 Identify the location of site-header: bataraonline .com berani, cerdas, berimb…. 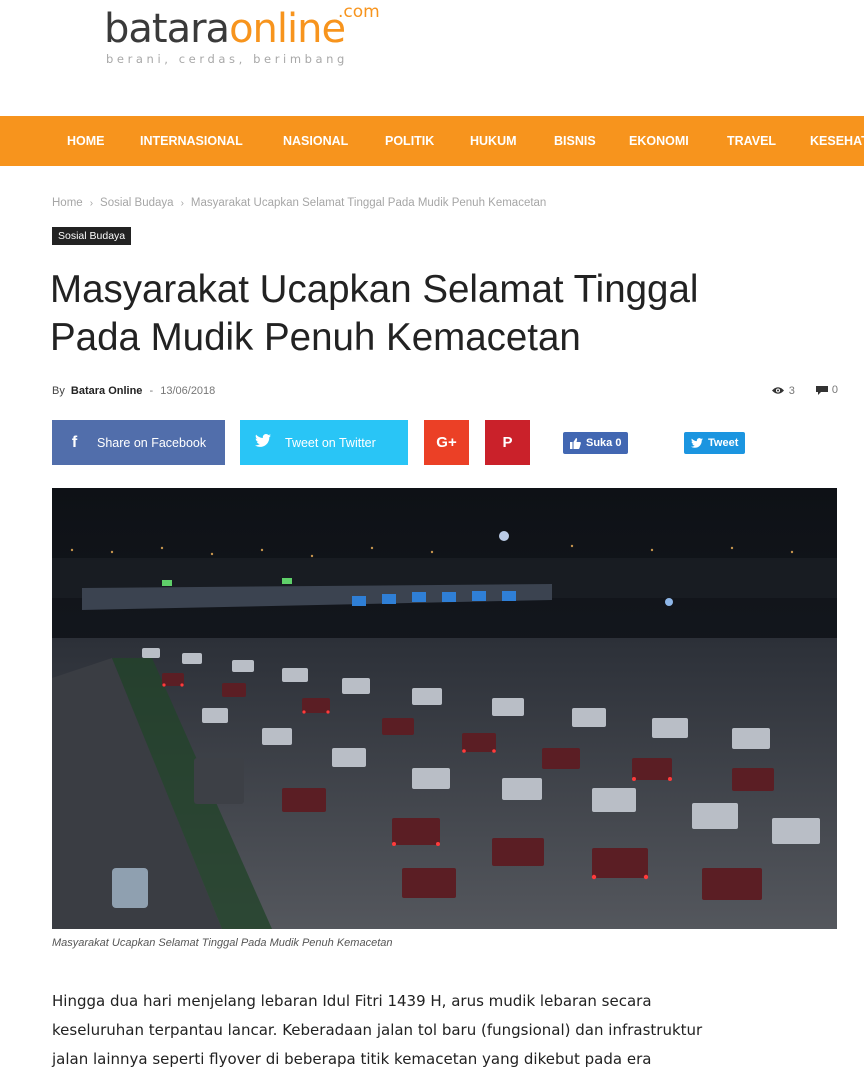
(432, 58).